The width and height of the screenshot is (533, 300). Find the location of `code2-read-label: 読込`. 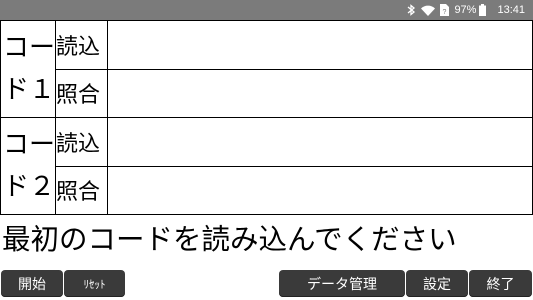

code2-read-label: 読込 is located at coordinates (82, 142).